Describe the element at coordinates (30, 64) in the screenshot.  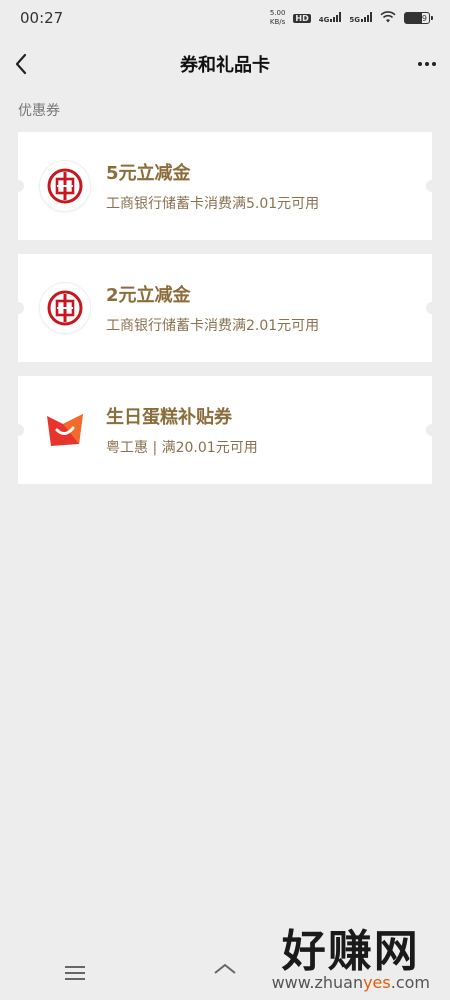
I see `back-button` at that location.